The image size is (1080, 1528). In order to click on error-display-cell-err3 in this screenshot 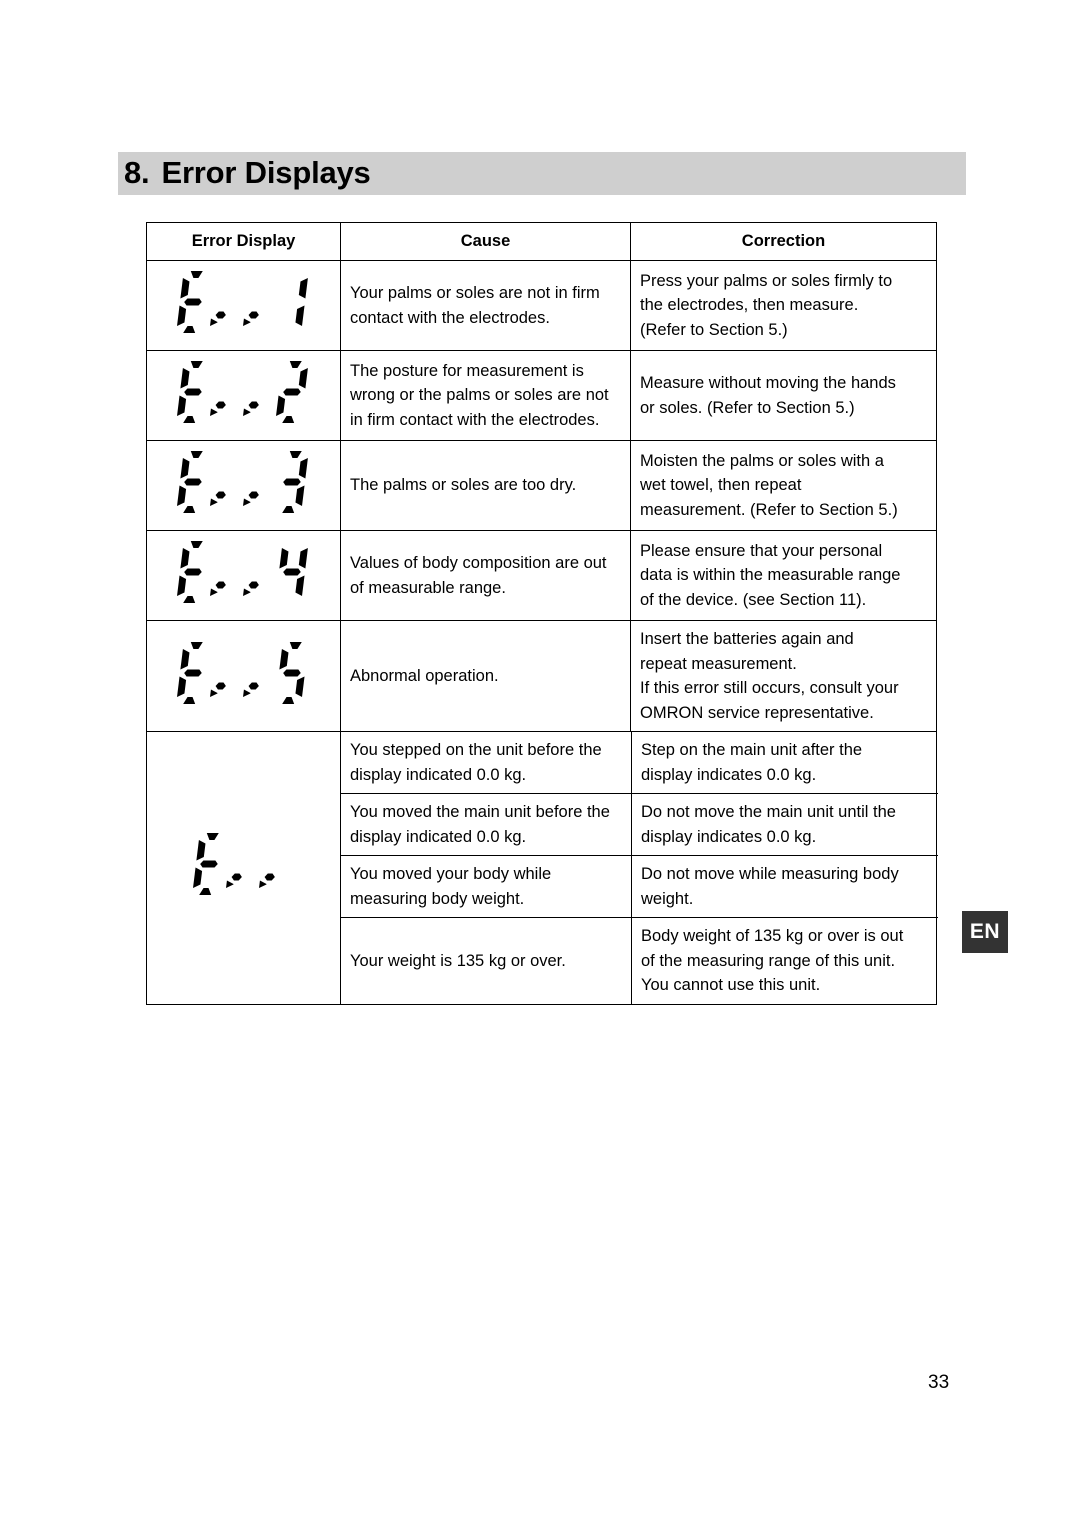, I will do `click(243, 485)`.